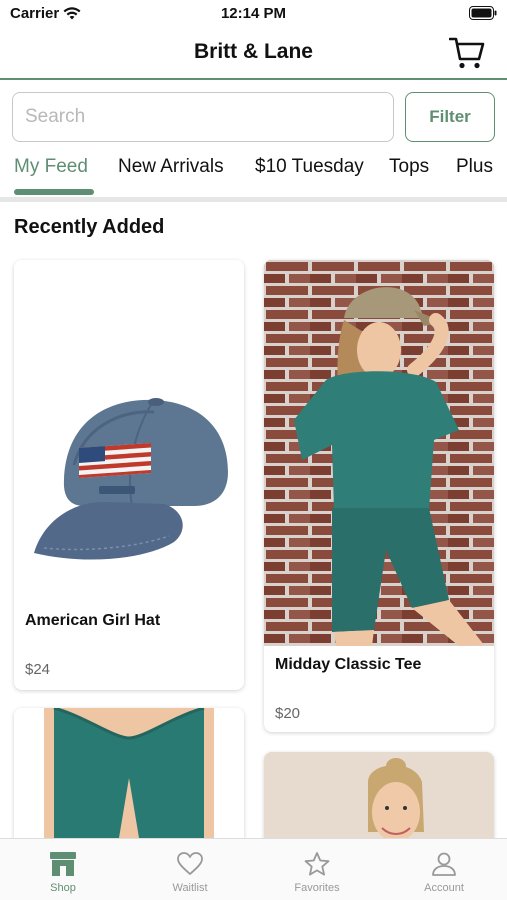 The image size is (507, 900). I want to click on store-title: Britt & Lane, so click(253, 51).